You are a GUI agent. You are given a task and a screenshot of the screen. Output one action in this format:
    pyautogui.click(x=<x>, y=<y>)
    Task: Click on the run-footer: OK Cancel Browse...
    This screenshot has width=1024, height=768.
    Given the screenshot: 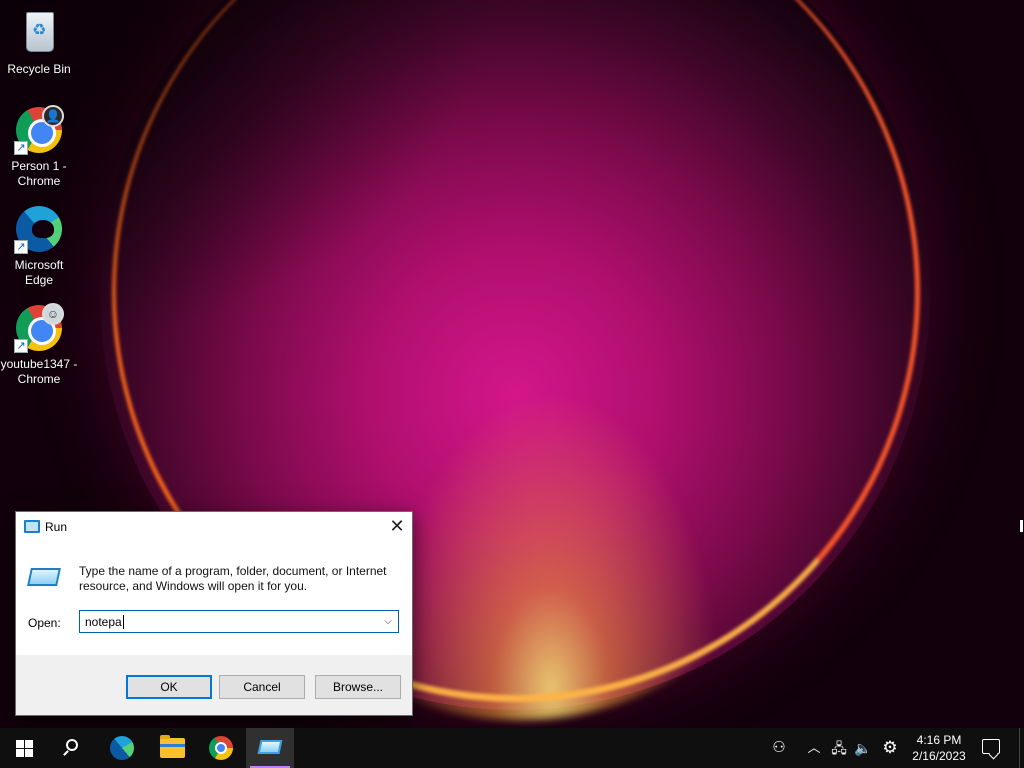 What is the action you would take?
    pyautogui.click(x=214, y=685)
    